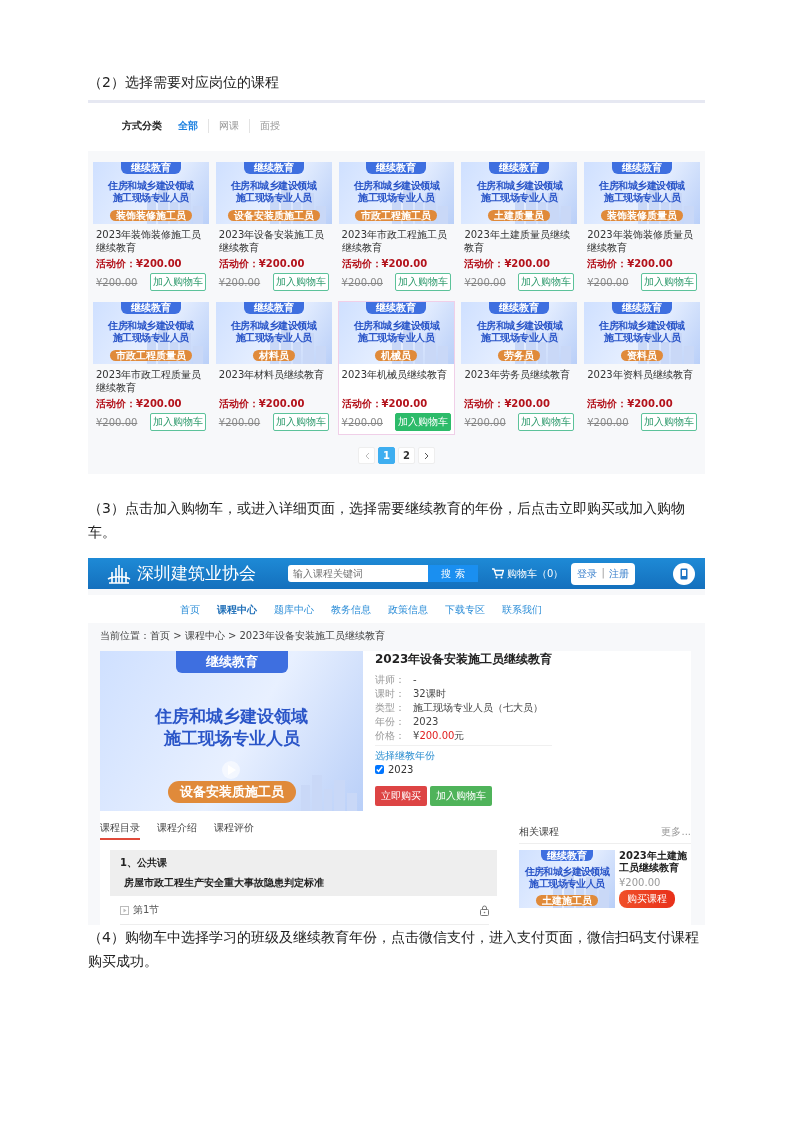 Image resolution: width=793 pixels, height=1122 pixels. What do you see at coordinates (655, 862) in the screenshot?
I see `related-course-title: 2023年土建施工员继续教育` at bounding box center [655, 862].